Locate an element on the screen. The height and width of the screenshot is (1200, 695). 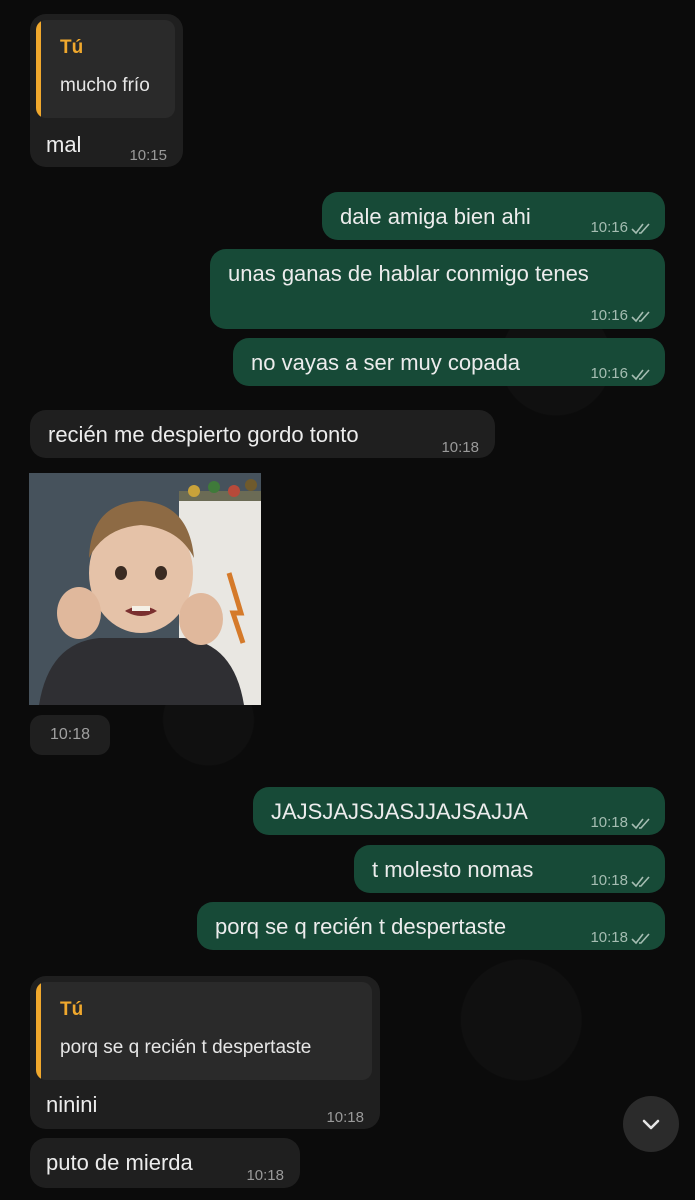
message-text: recién me despierto gordo tonto is located at coordinates (203, 434).